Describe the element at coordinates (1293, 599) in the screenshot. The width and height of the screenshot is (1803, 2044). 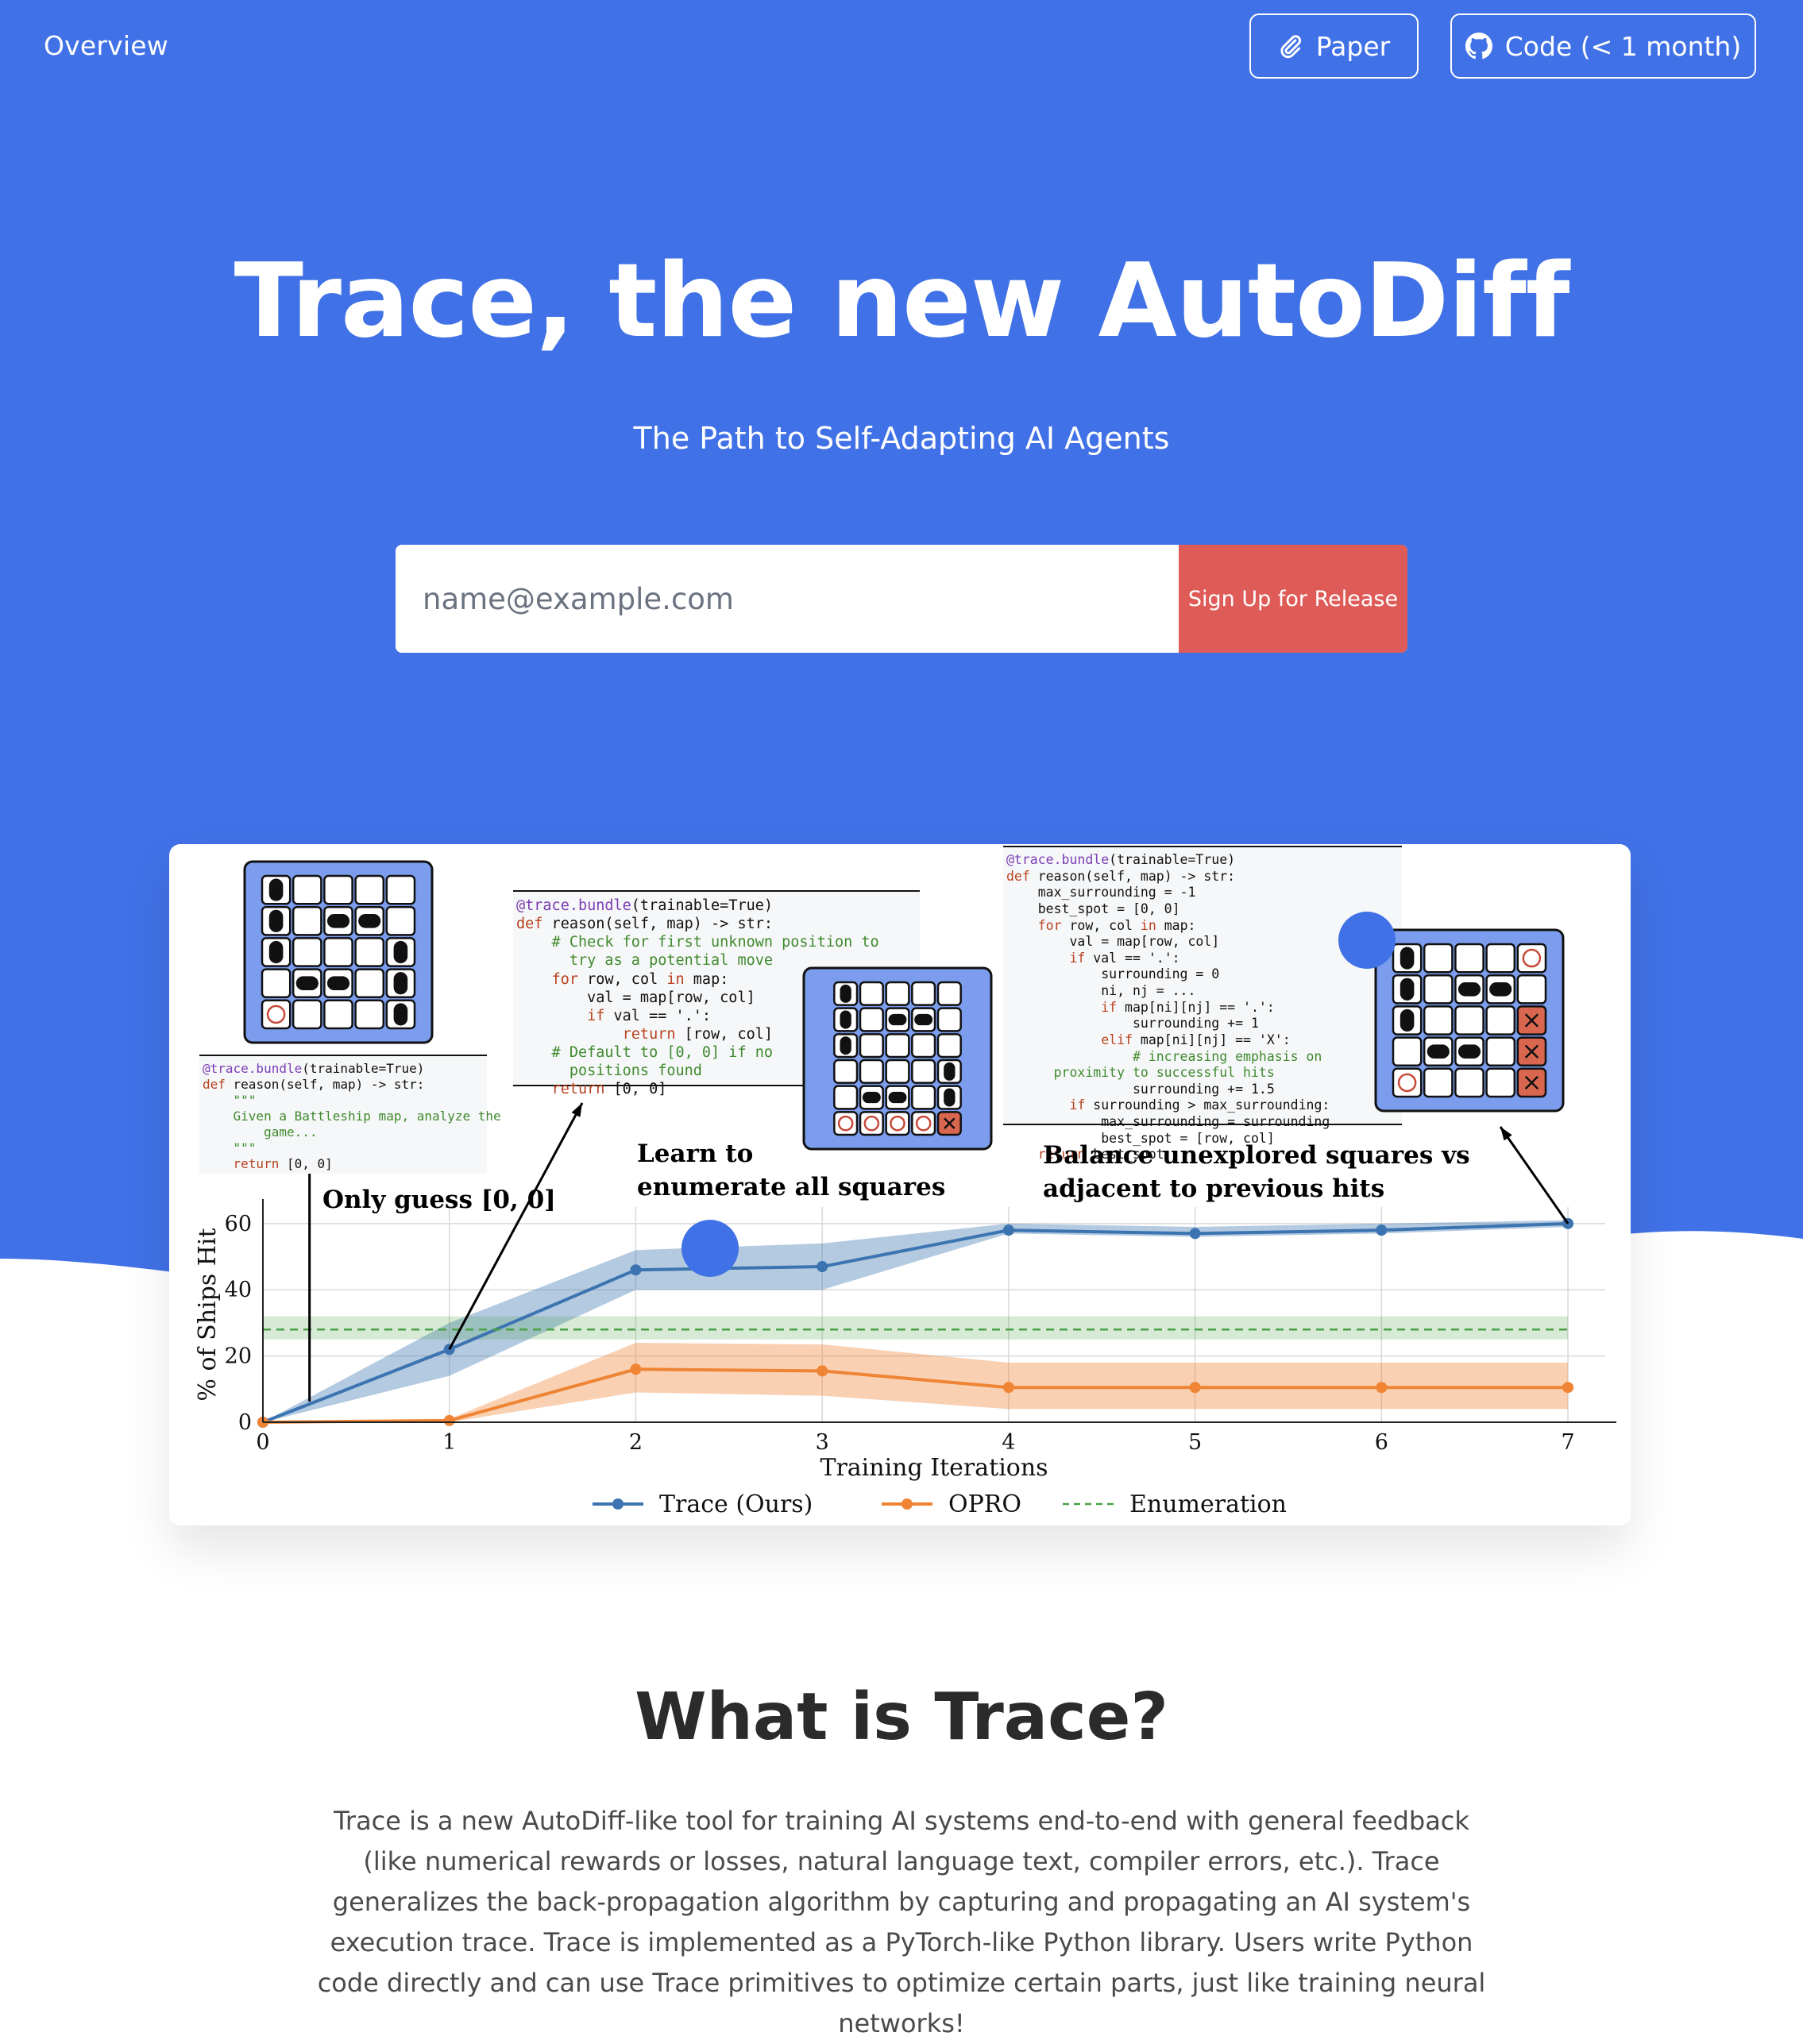
I see `signup-button: Sign Up for Release` at that location.